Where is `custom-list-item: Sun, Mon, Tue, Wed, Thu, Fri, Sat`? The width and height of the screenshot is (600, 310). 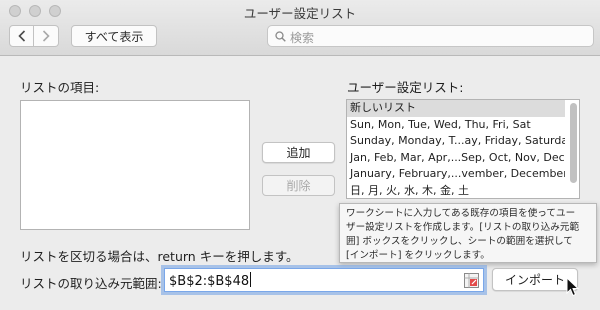
custom-list-item: Sun, Mon, Tue, Wed, Thu, Fri, Sat is located at coordinates (456, 125).